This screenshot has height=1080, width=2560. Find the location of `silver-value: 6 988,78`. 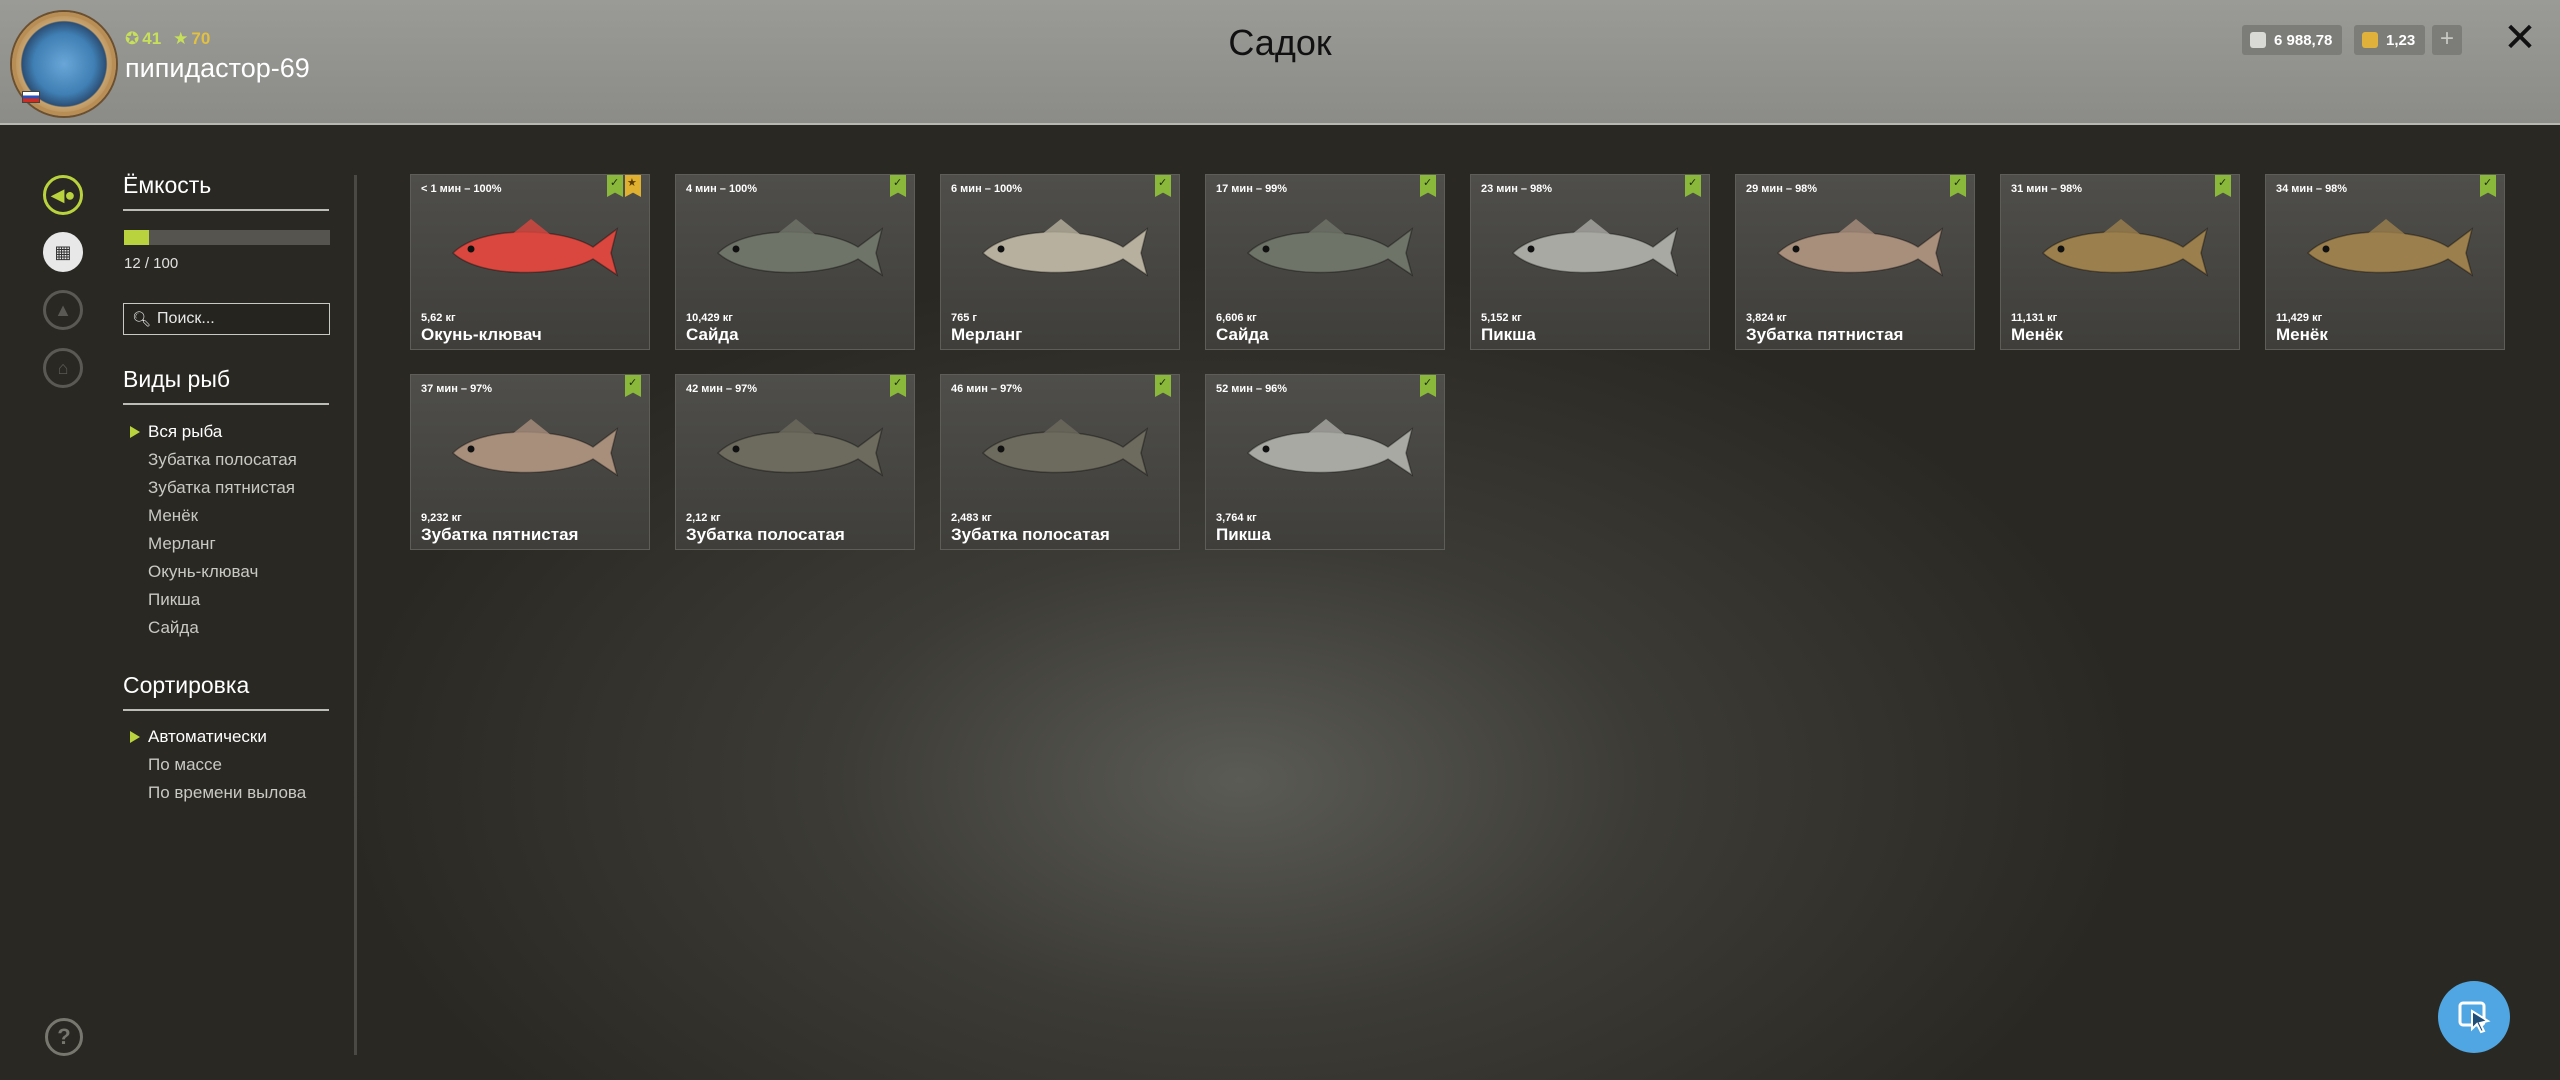

silver-value: 6 988,78 is located at coordinates (2303, 40).